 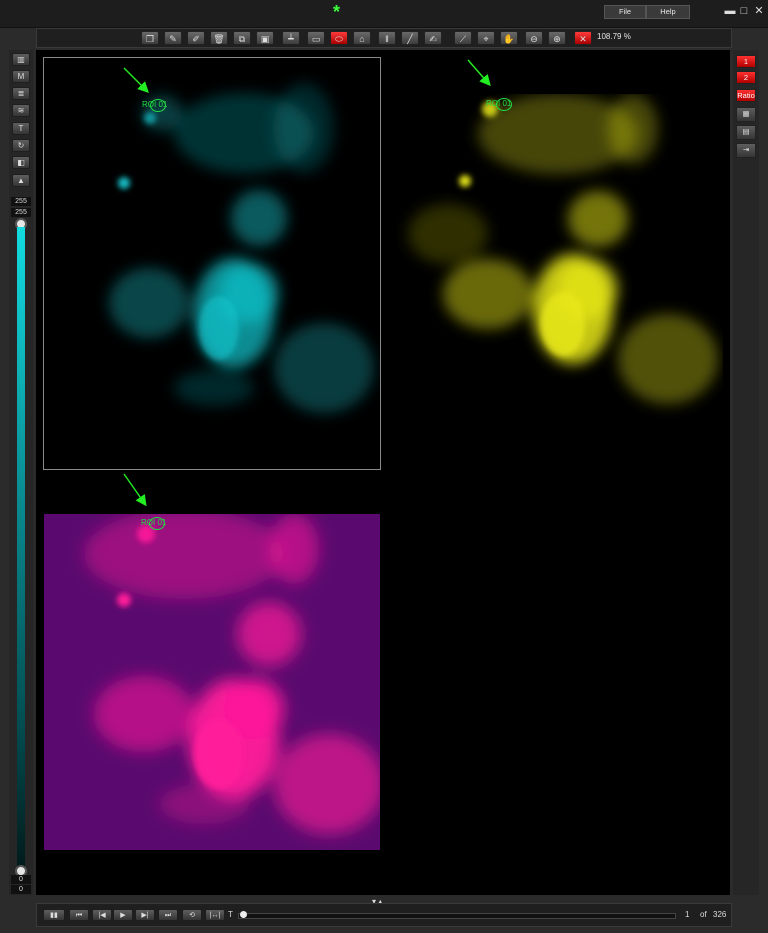 What do you see at coordinates (746, 61) in the screenshot?
I see `channel-1-button: 1` at bounding box center [746, 61].